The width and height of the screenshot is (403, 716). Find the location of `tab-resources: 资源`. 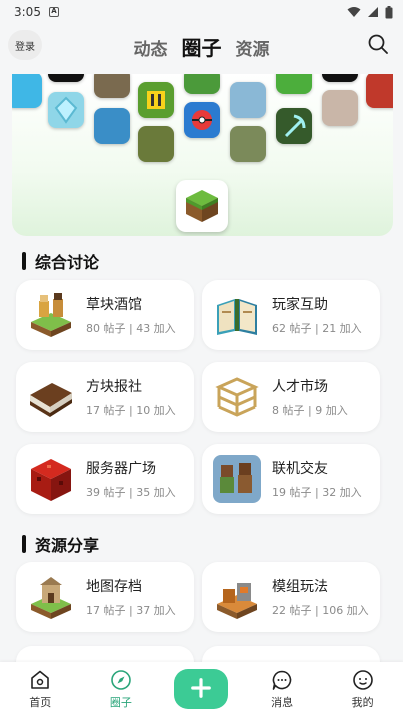

tab-resources: 资源 is located at coordinates (253, 47).